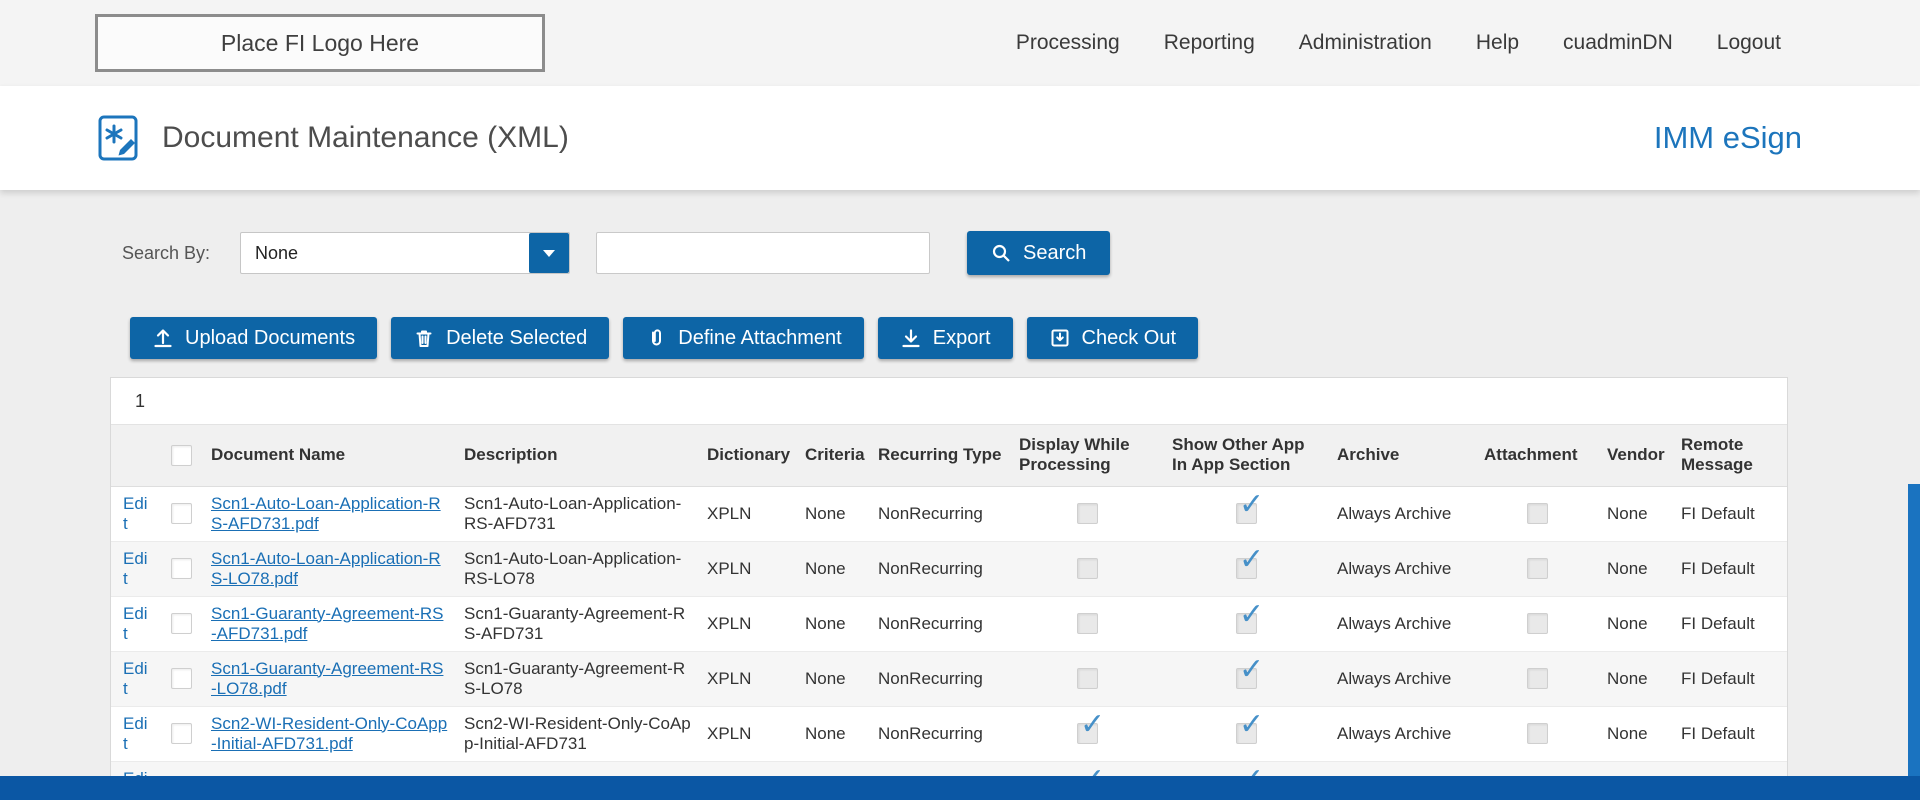  Describe the element at coordinates (327, 623) in the screenshot. I see `document-name-link: Scn1-Guaranty-Agreement-RS-AFD731.pdf` at that location.